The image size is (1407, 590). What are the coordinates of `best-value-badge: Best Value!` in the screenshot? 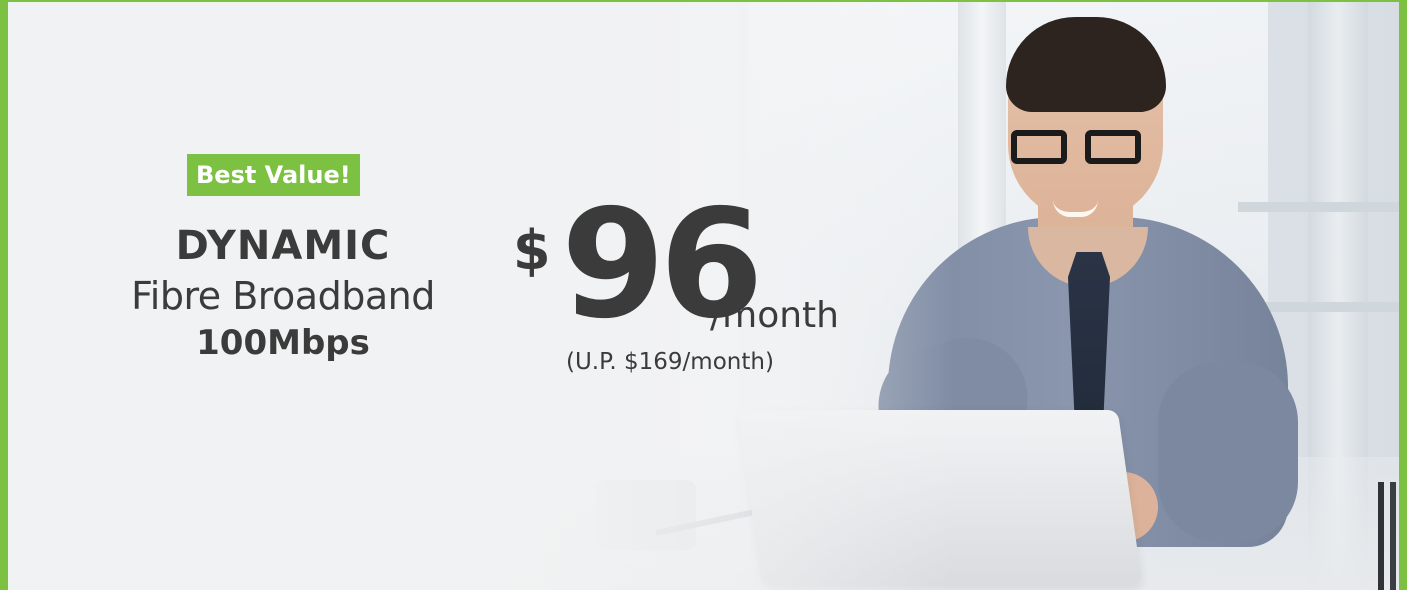 It's located at (273, 175).